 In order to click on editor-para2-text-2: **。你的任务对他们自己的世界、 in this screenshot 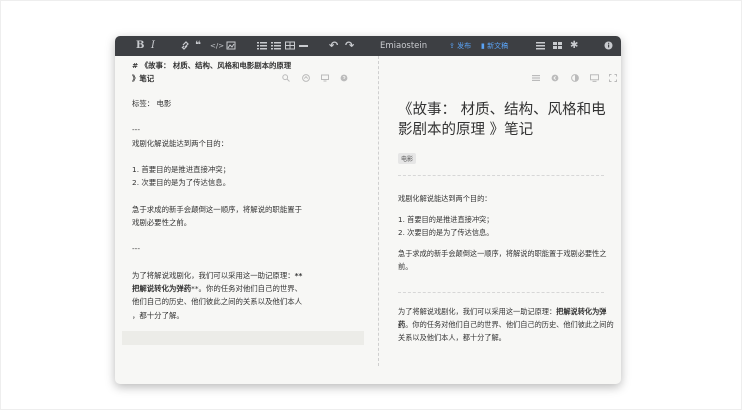, I will do `click(247, 288)`.